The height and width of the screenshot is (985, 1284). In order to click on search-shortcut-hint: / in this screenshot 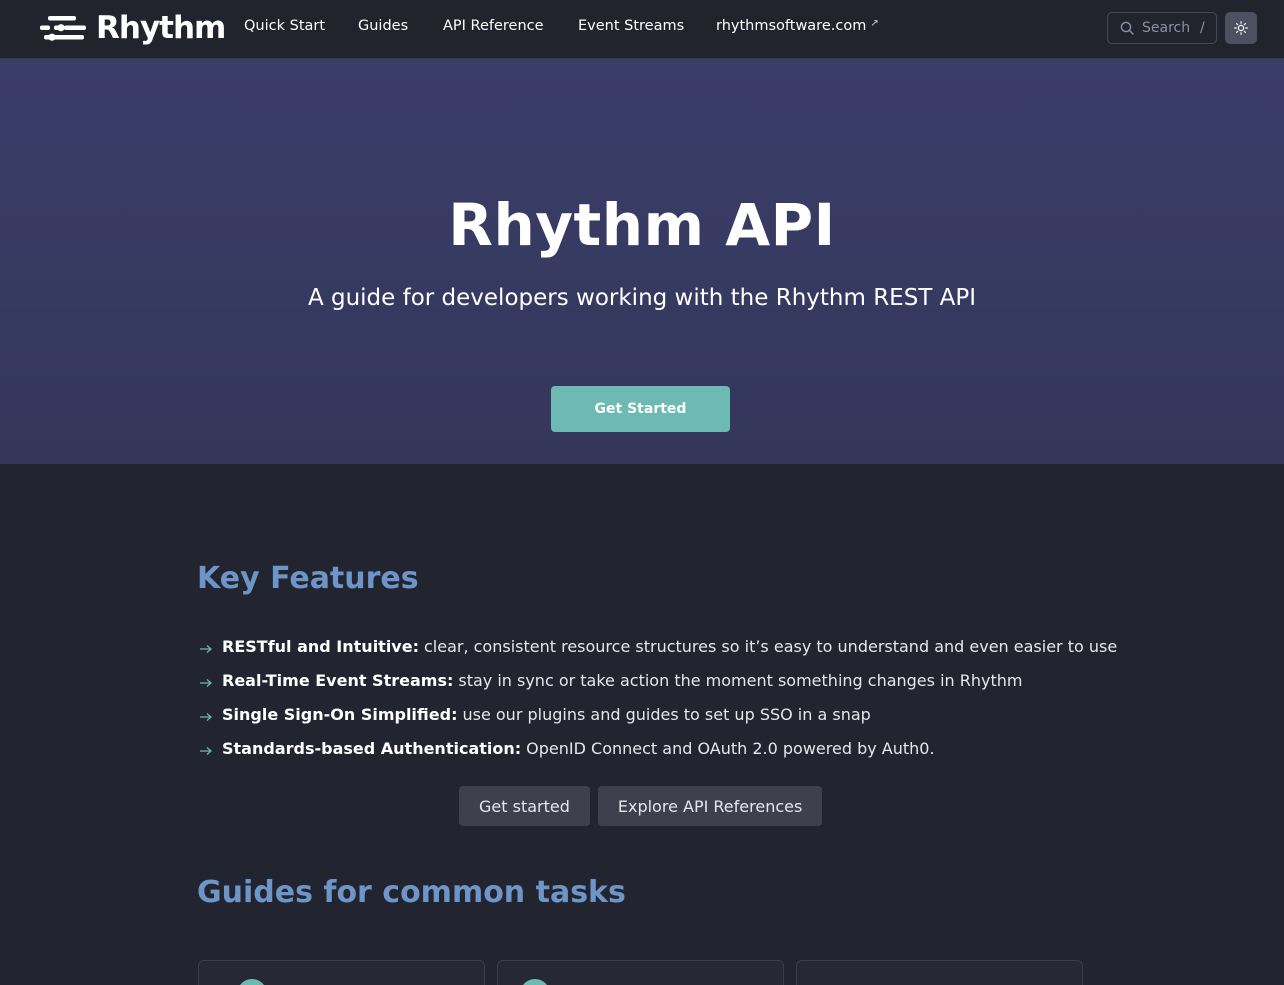, I will do `click(1202, 28)`.